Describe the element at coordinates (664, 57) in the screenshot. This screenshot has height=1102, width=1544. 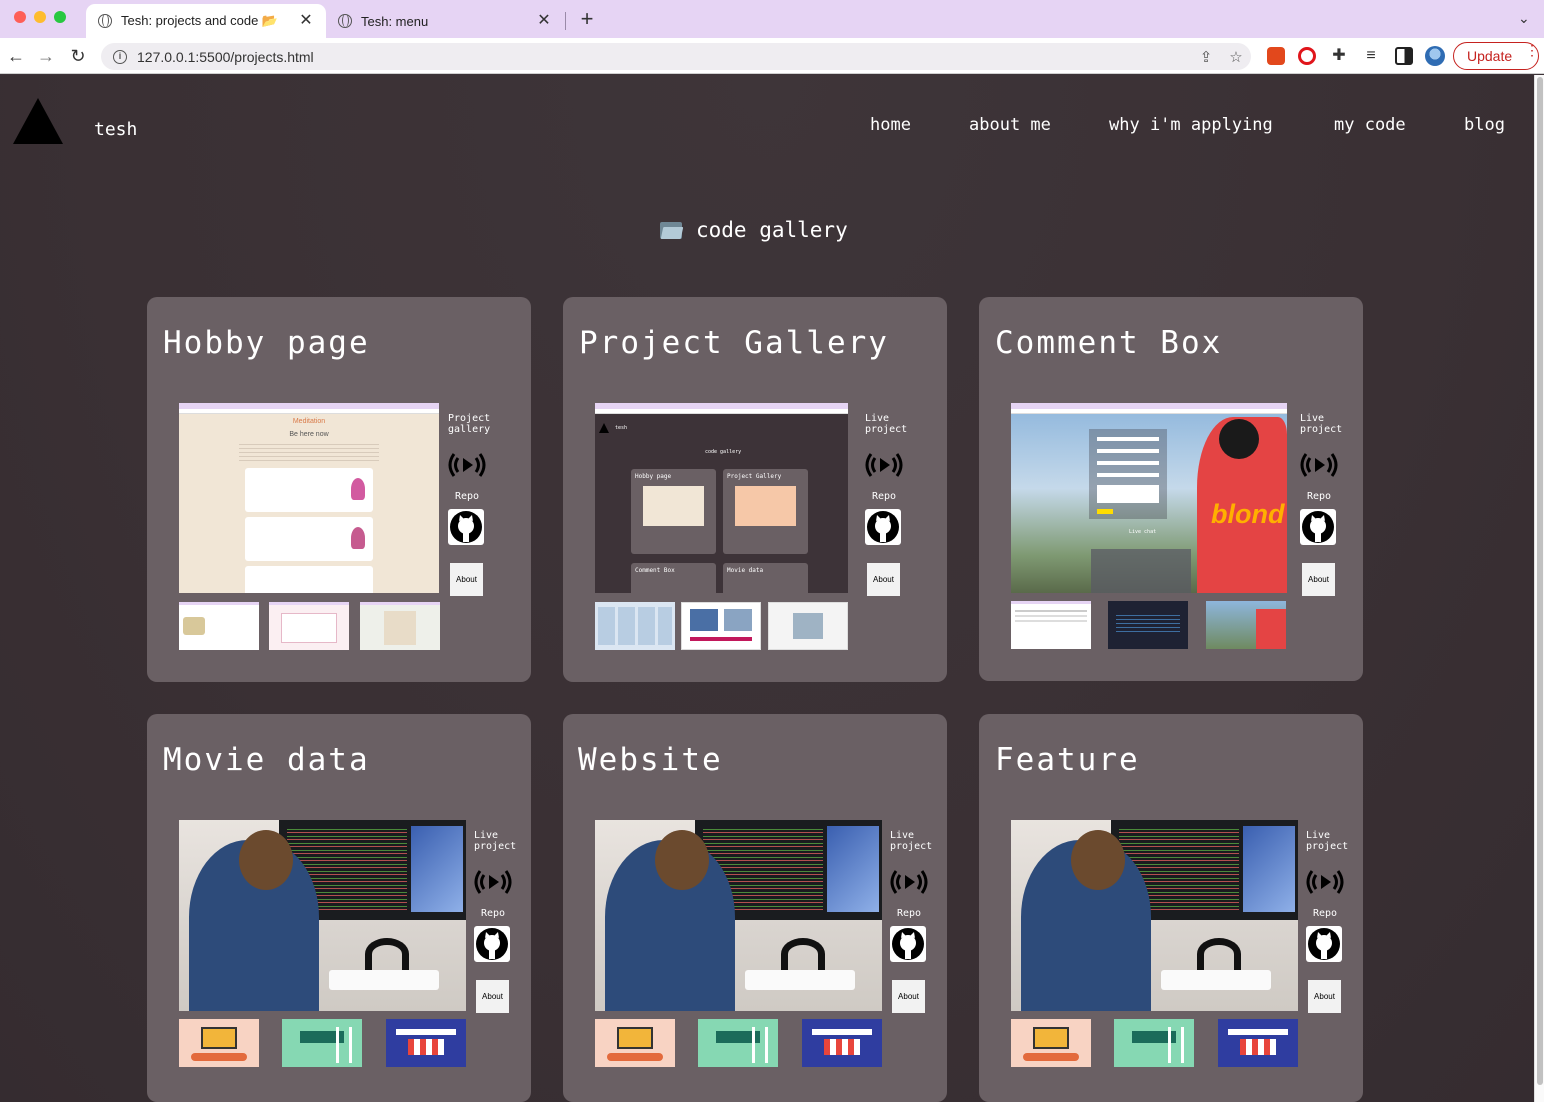
I see `url-text: 127.0.0.1:5500/projects.html` at that location.